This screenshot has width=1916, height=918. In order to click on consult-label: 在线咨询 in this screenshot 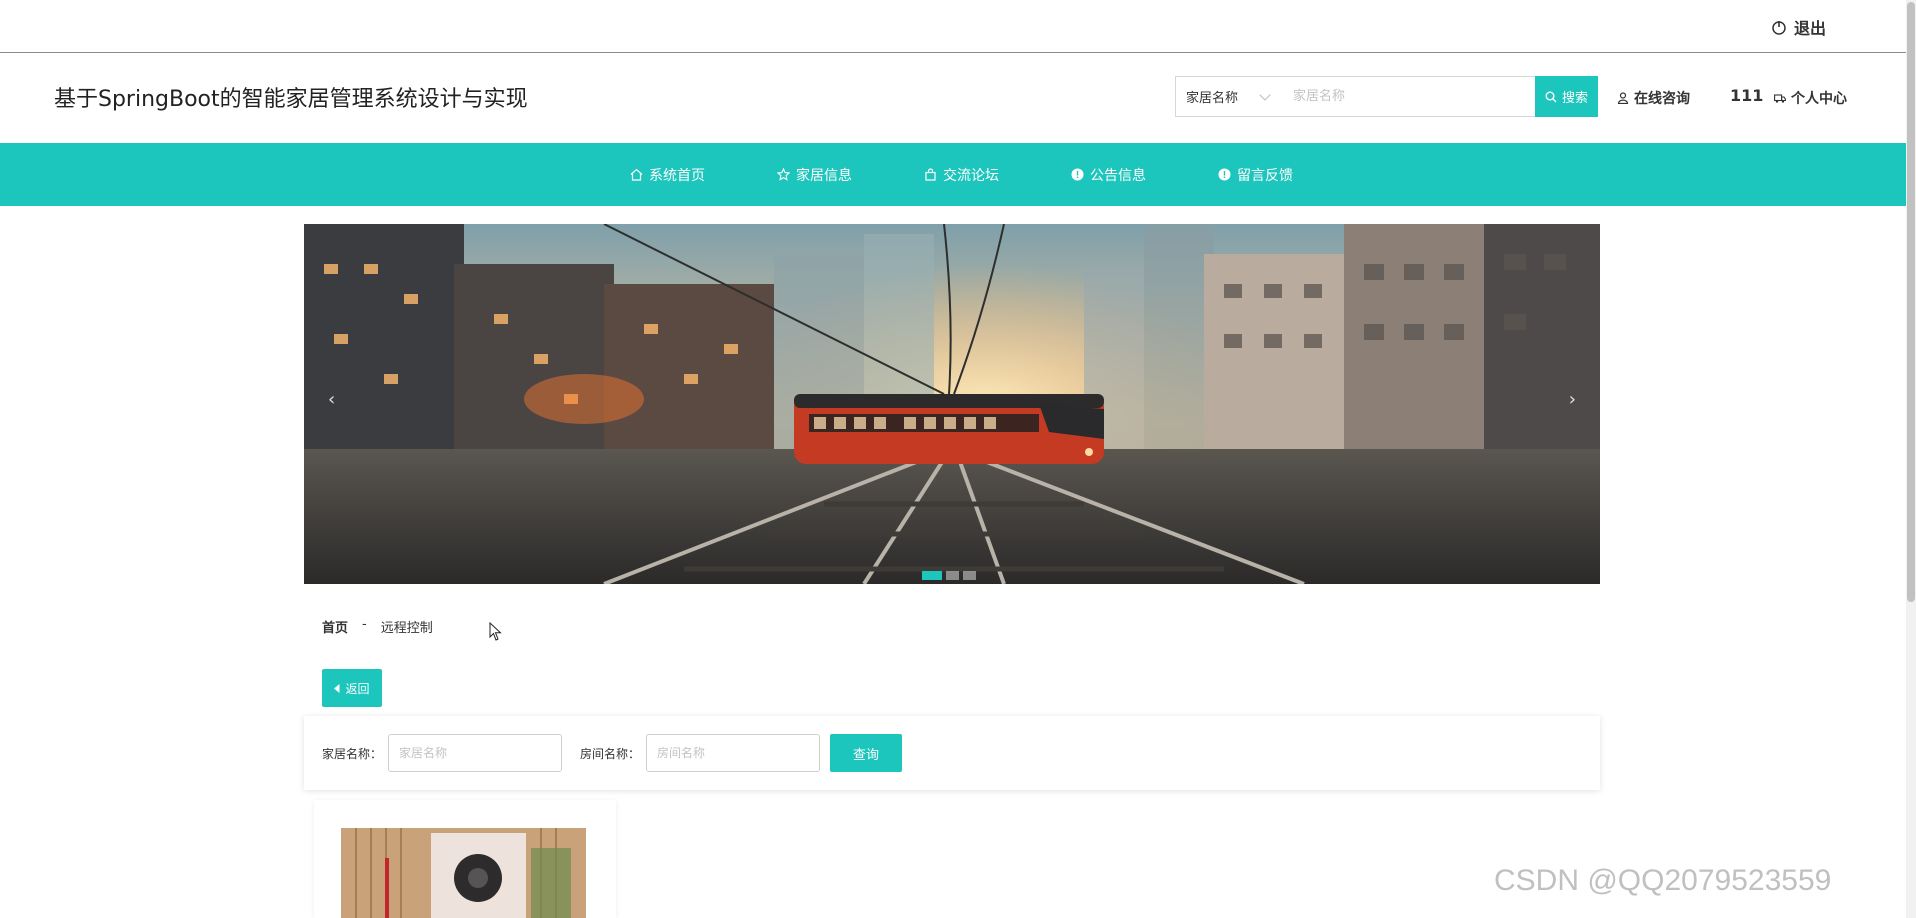, I will do `click(1662, 99)`.